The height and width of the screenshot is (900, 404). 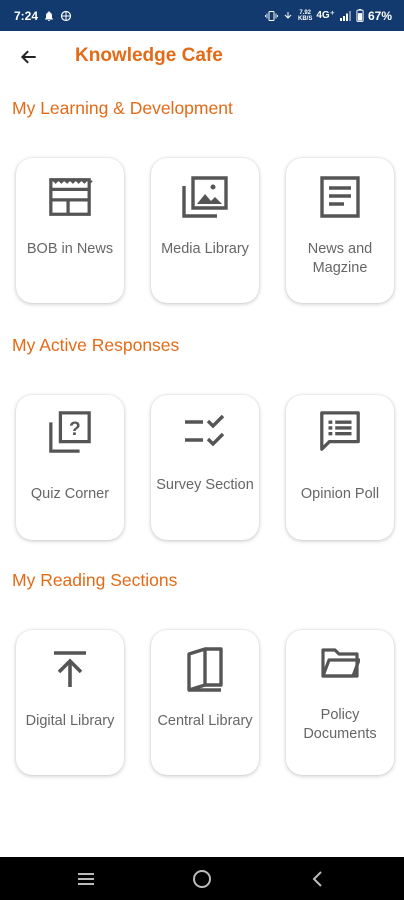 I want to click on system-back-button, so click(x=318, y=879).